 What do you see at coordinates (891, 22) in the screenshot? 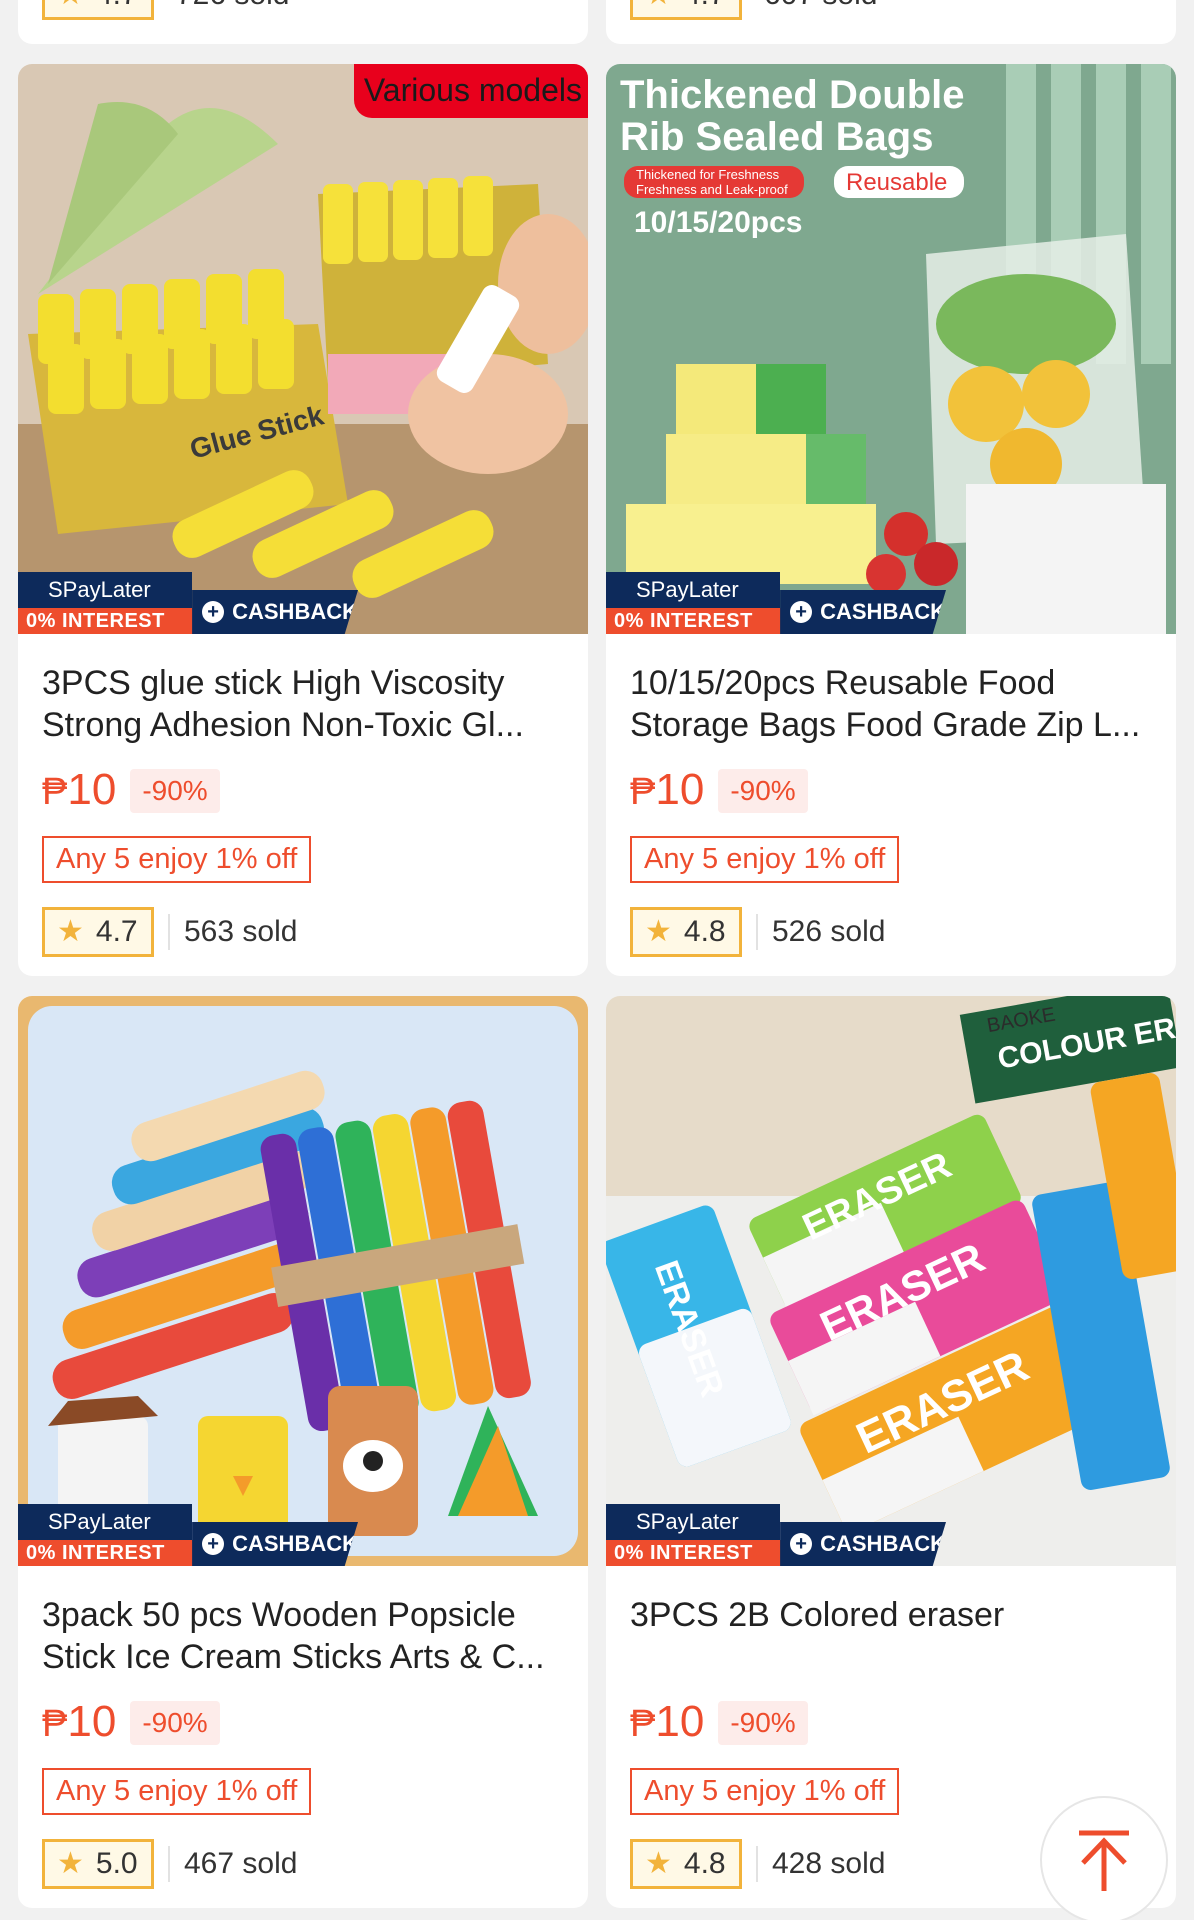
I see `product-card-partial: ★ 4.7 607 sold` at bounding box center [891, 22].